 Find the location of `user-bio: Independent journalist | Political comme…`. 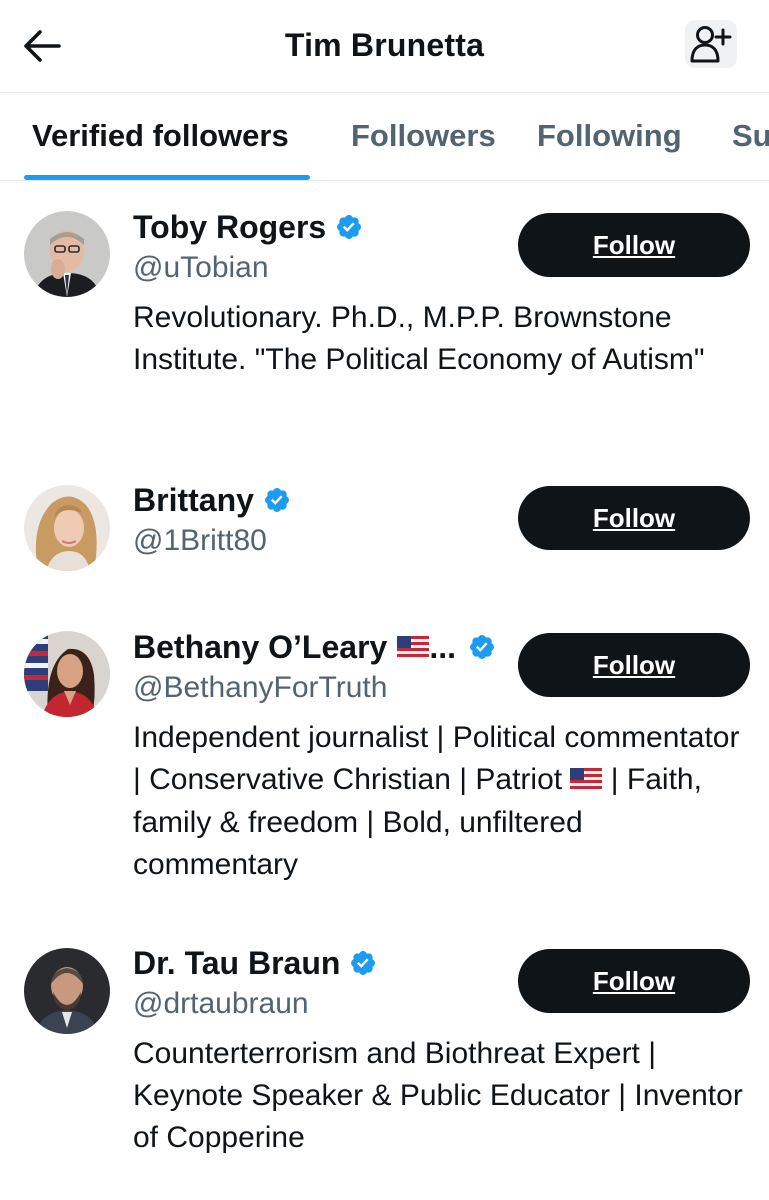

user-bio: Independent journalist | Political comme… is located at coordinates (436, 801).